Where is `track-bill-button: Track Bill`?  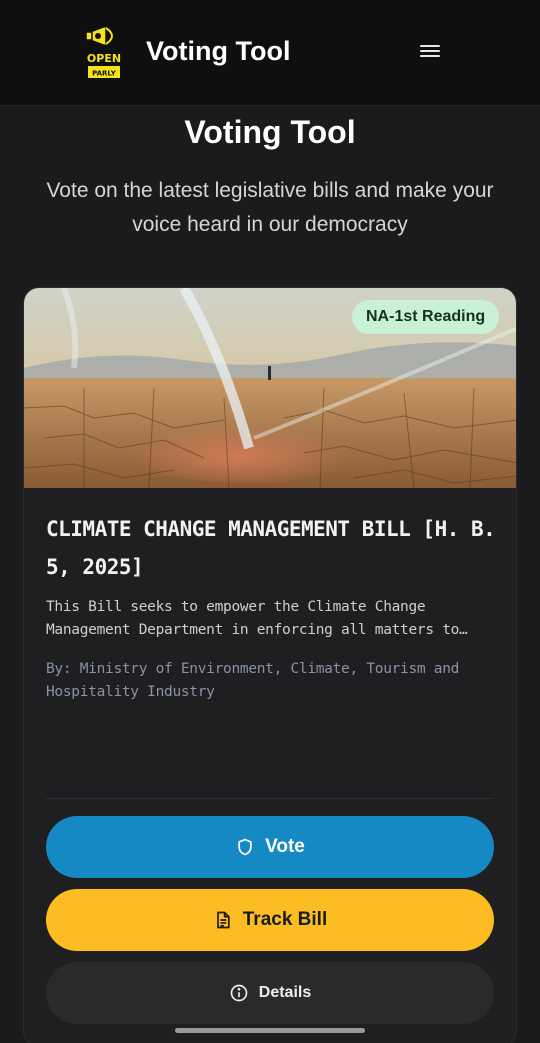 track-bill-button: Track Bill is located at coordinates (270, 920).